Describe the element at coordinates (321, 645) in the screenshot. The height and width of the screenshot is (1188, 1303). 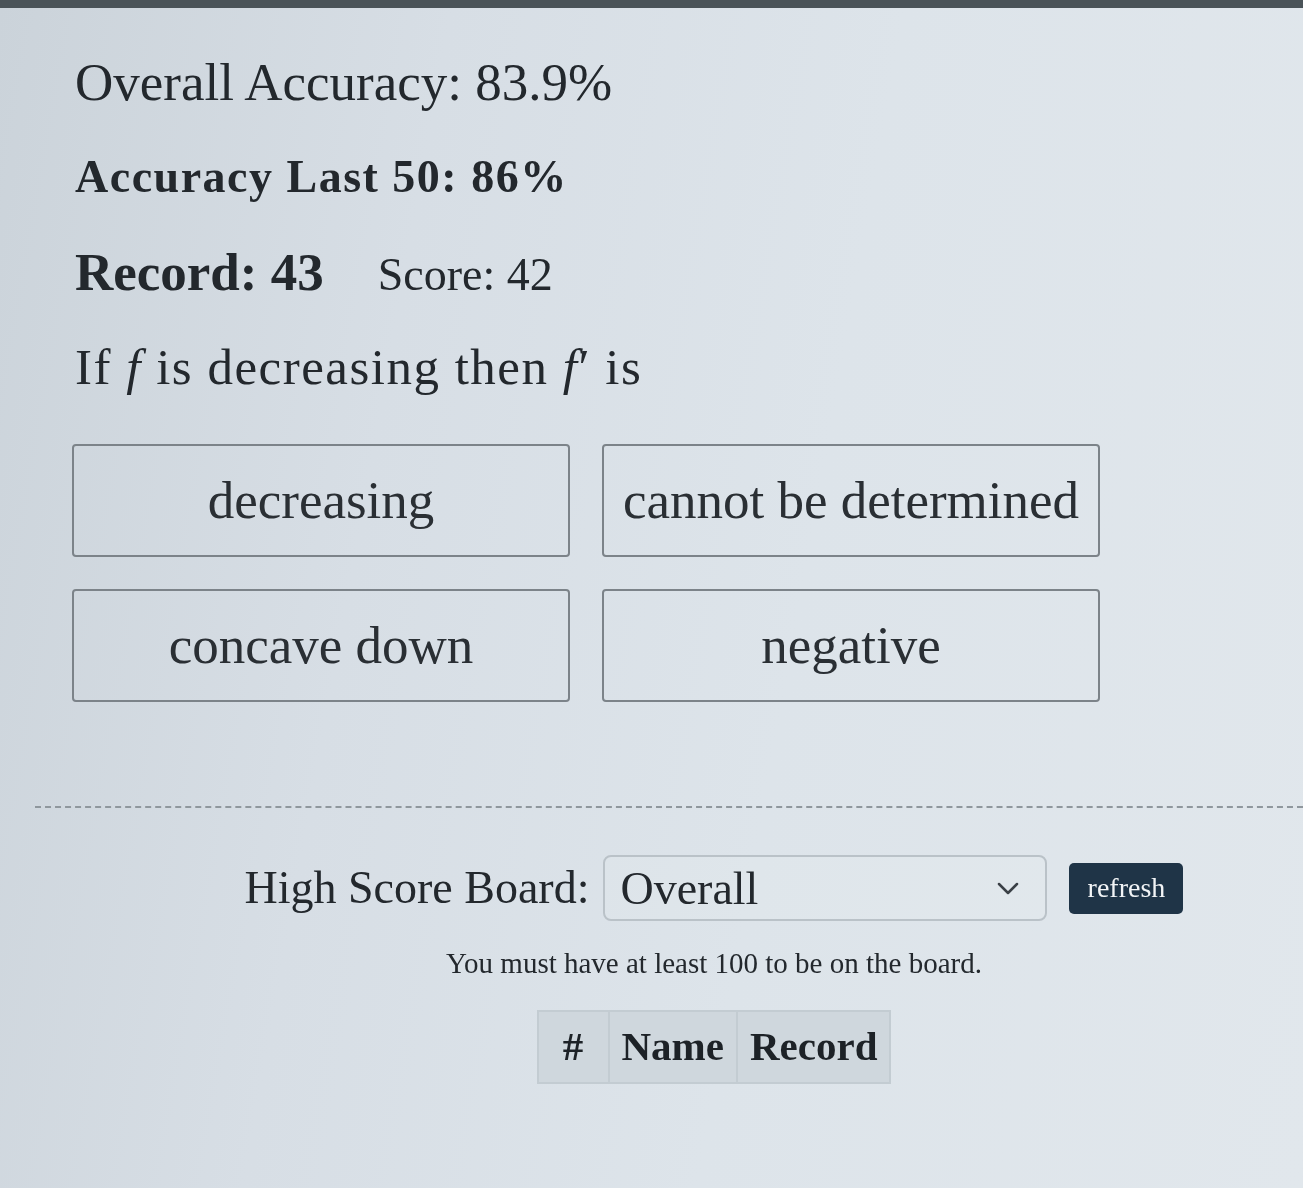
I see `answer-button: concave down` at that location.